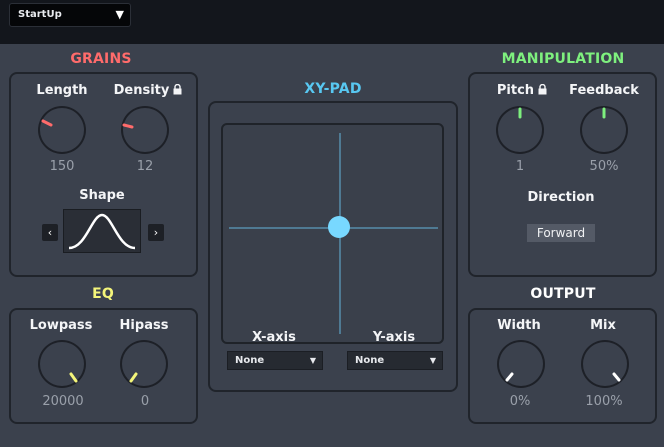 This screenshot has width=664, height=447. I want to click on preset-value: StartUp, so click(40, 14).